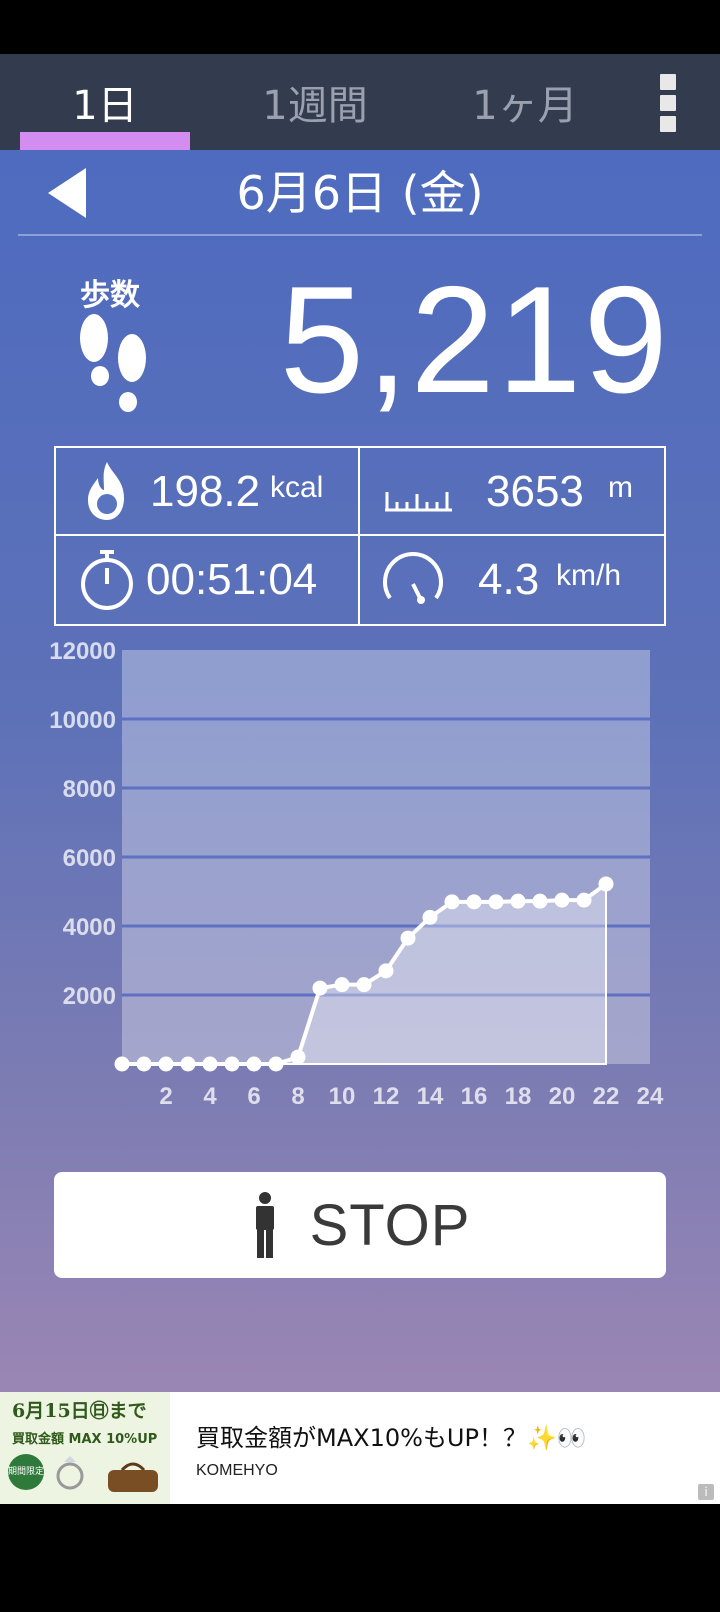 Image resolution: width=720 pixels, height=1612 pixels. What do you see at coordinates (210, 1096) in the screenshot?
I see `chart-x-tick-label: 4` at bounding box center [210, 1096].